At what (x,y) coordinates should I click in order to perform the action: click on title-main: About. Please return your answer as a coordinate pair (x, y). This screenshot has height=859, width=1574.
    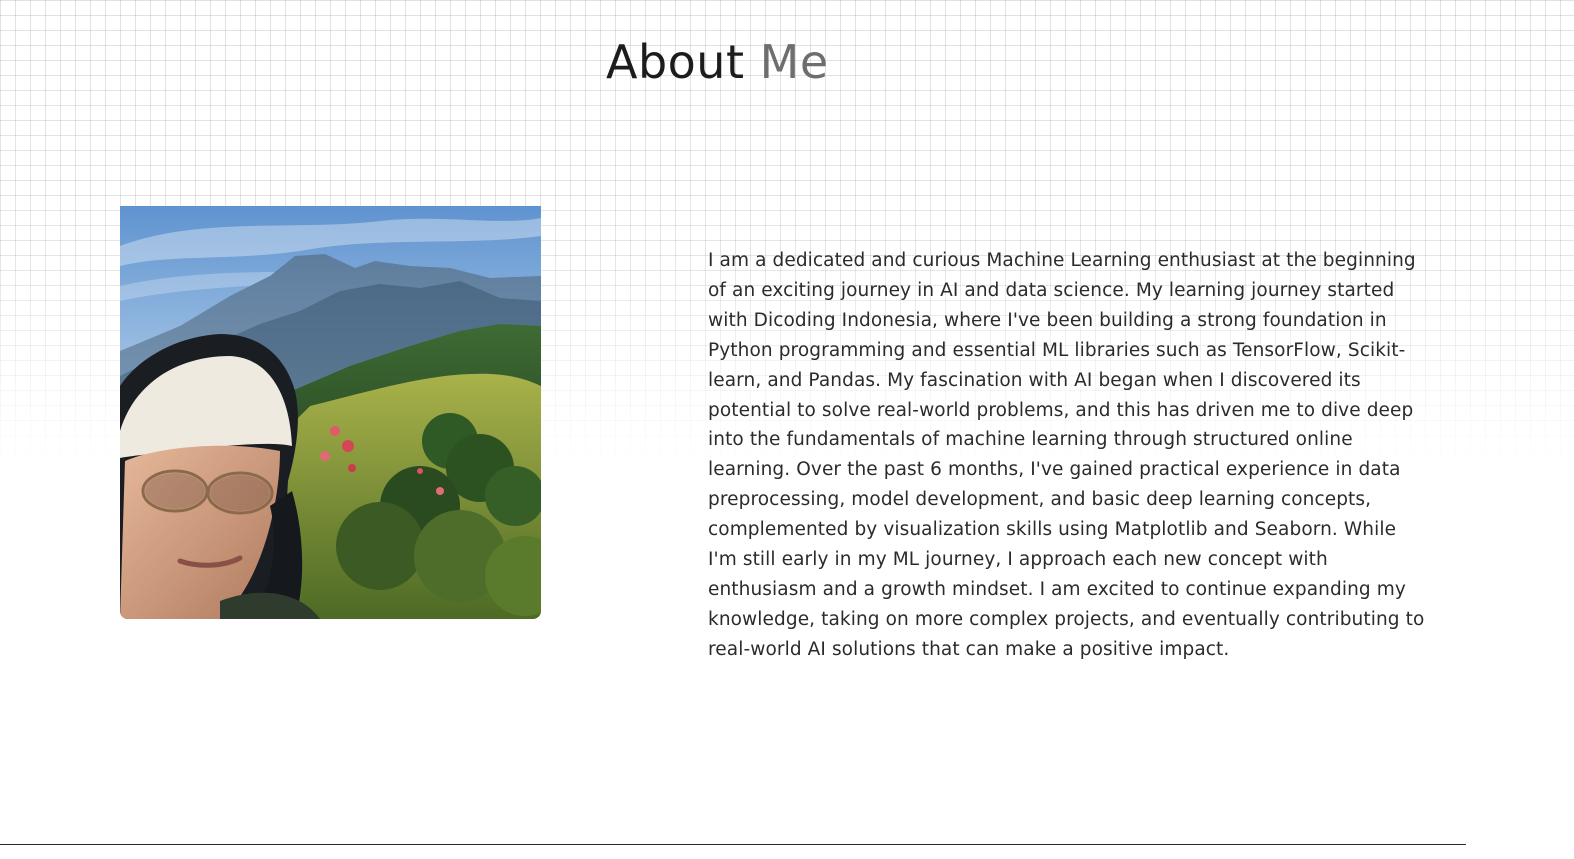
    Looking at the image, I should click on (675, 62).